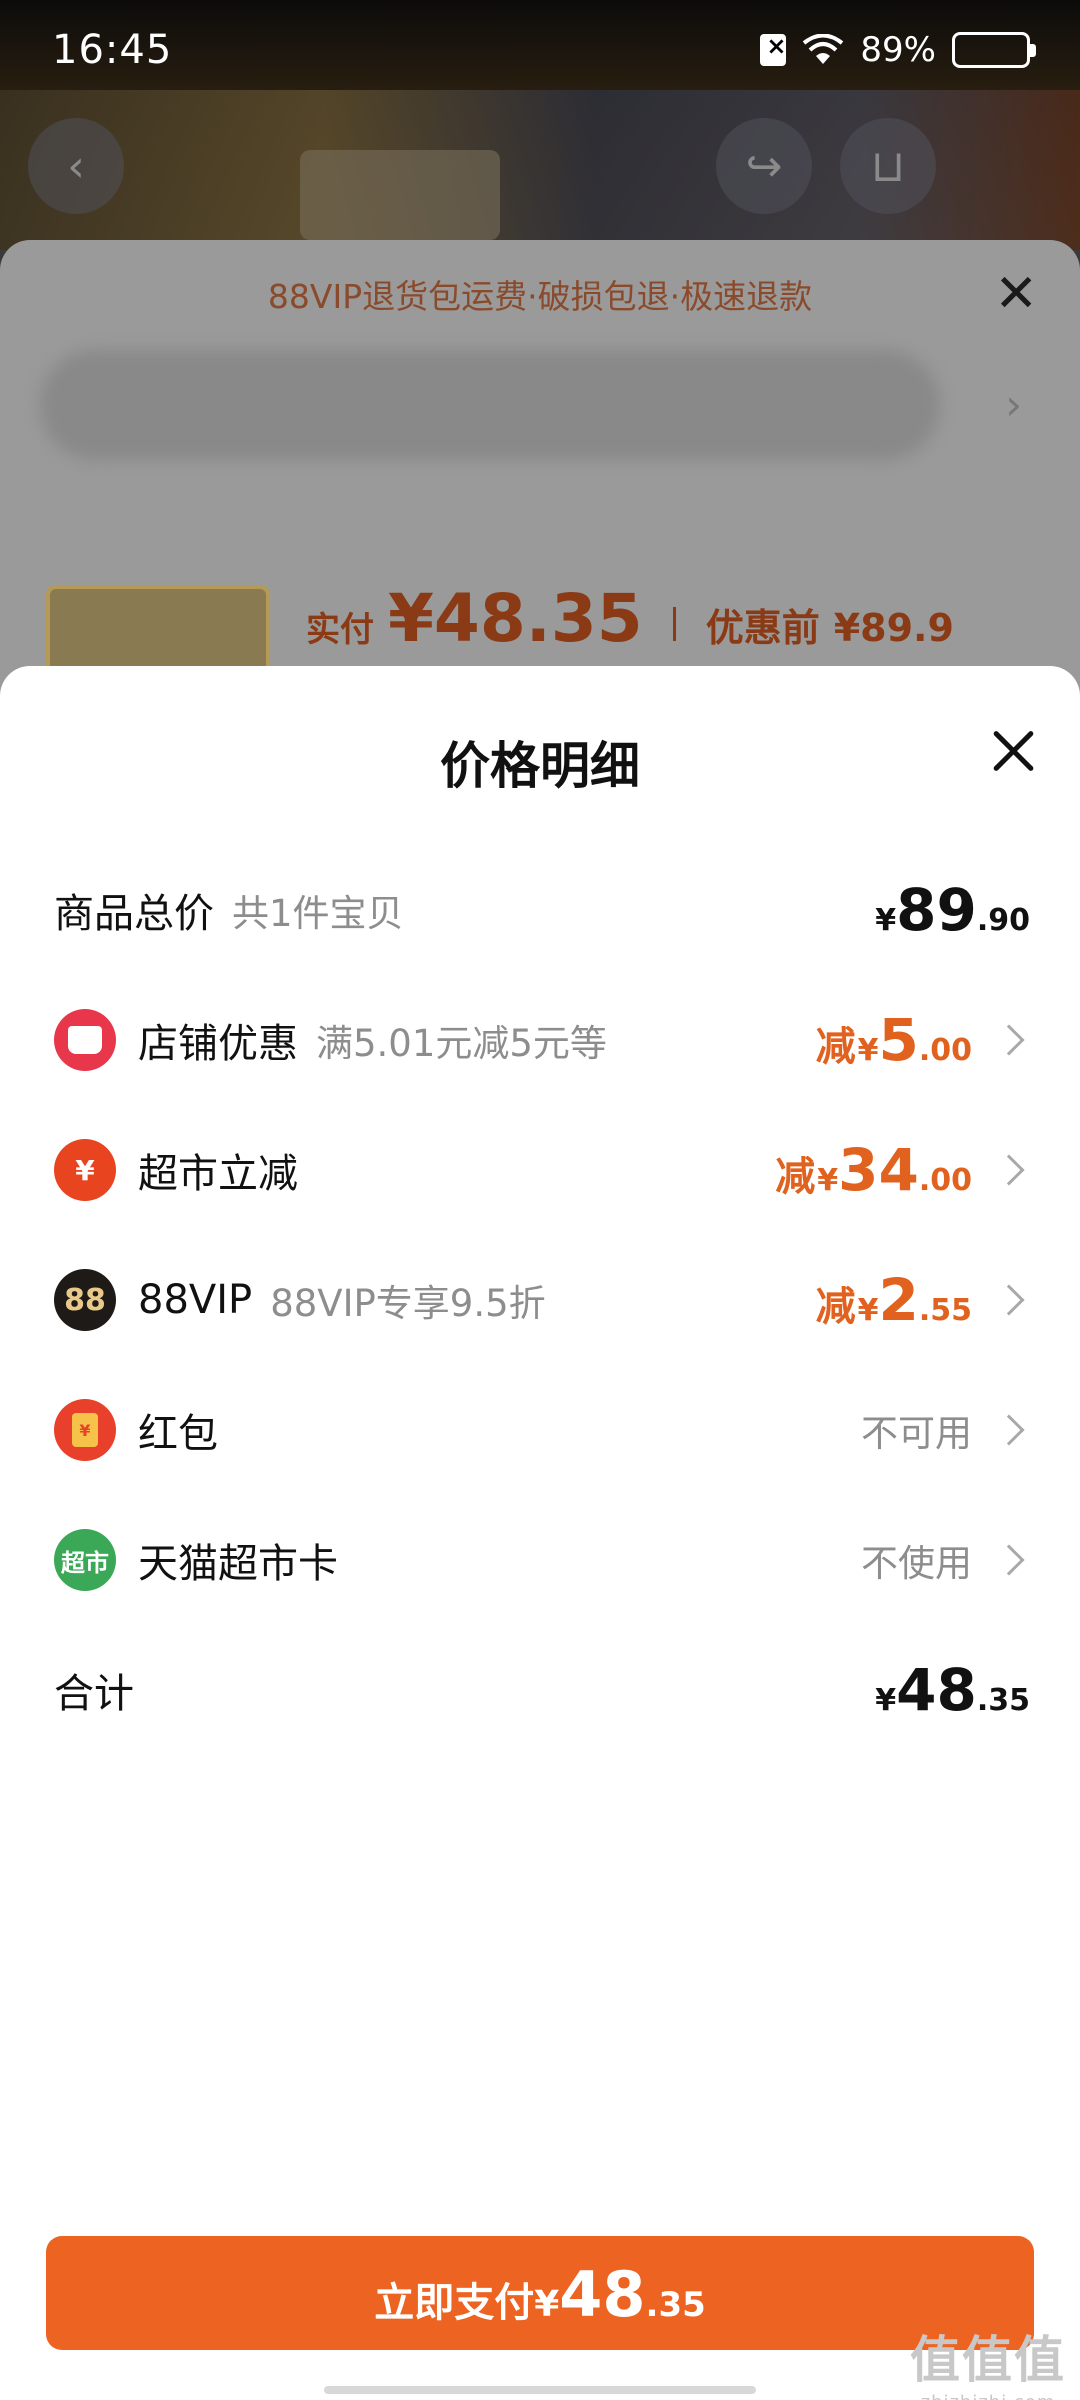 The image size is (1080, 2400). I want to click on row-store-discount: 店铺优惠 满5.01元减5元等 减 ¥ 5 .00, so click(540, 1040).